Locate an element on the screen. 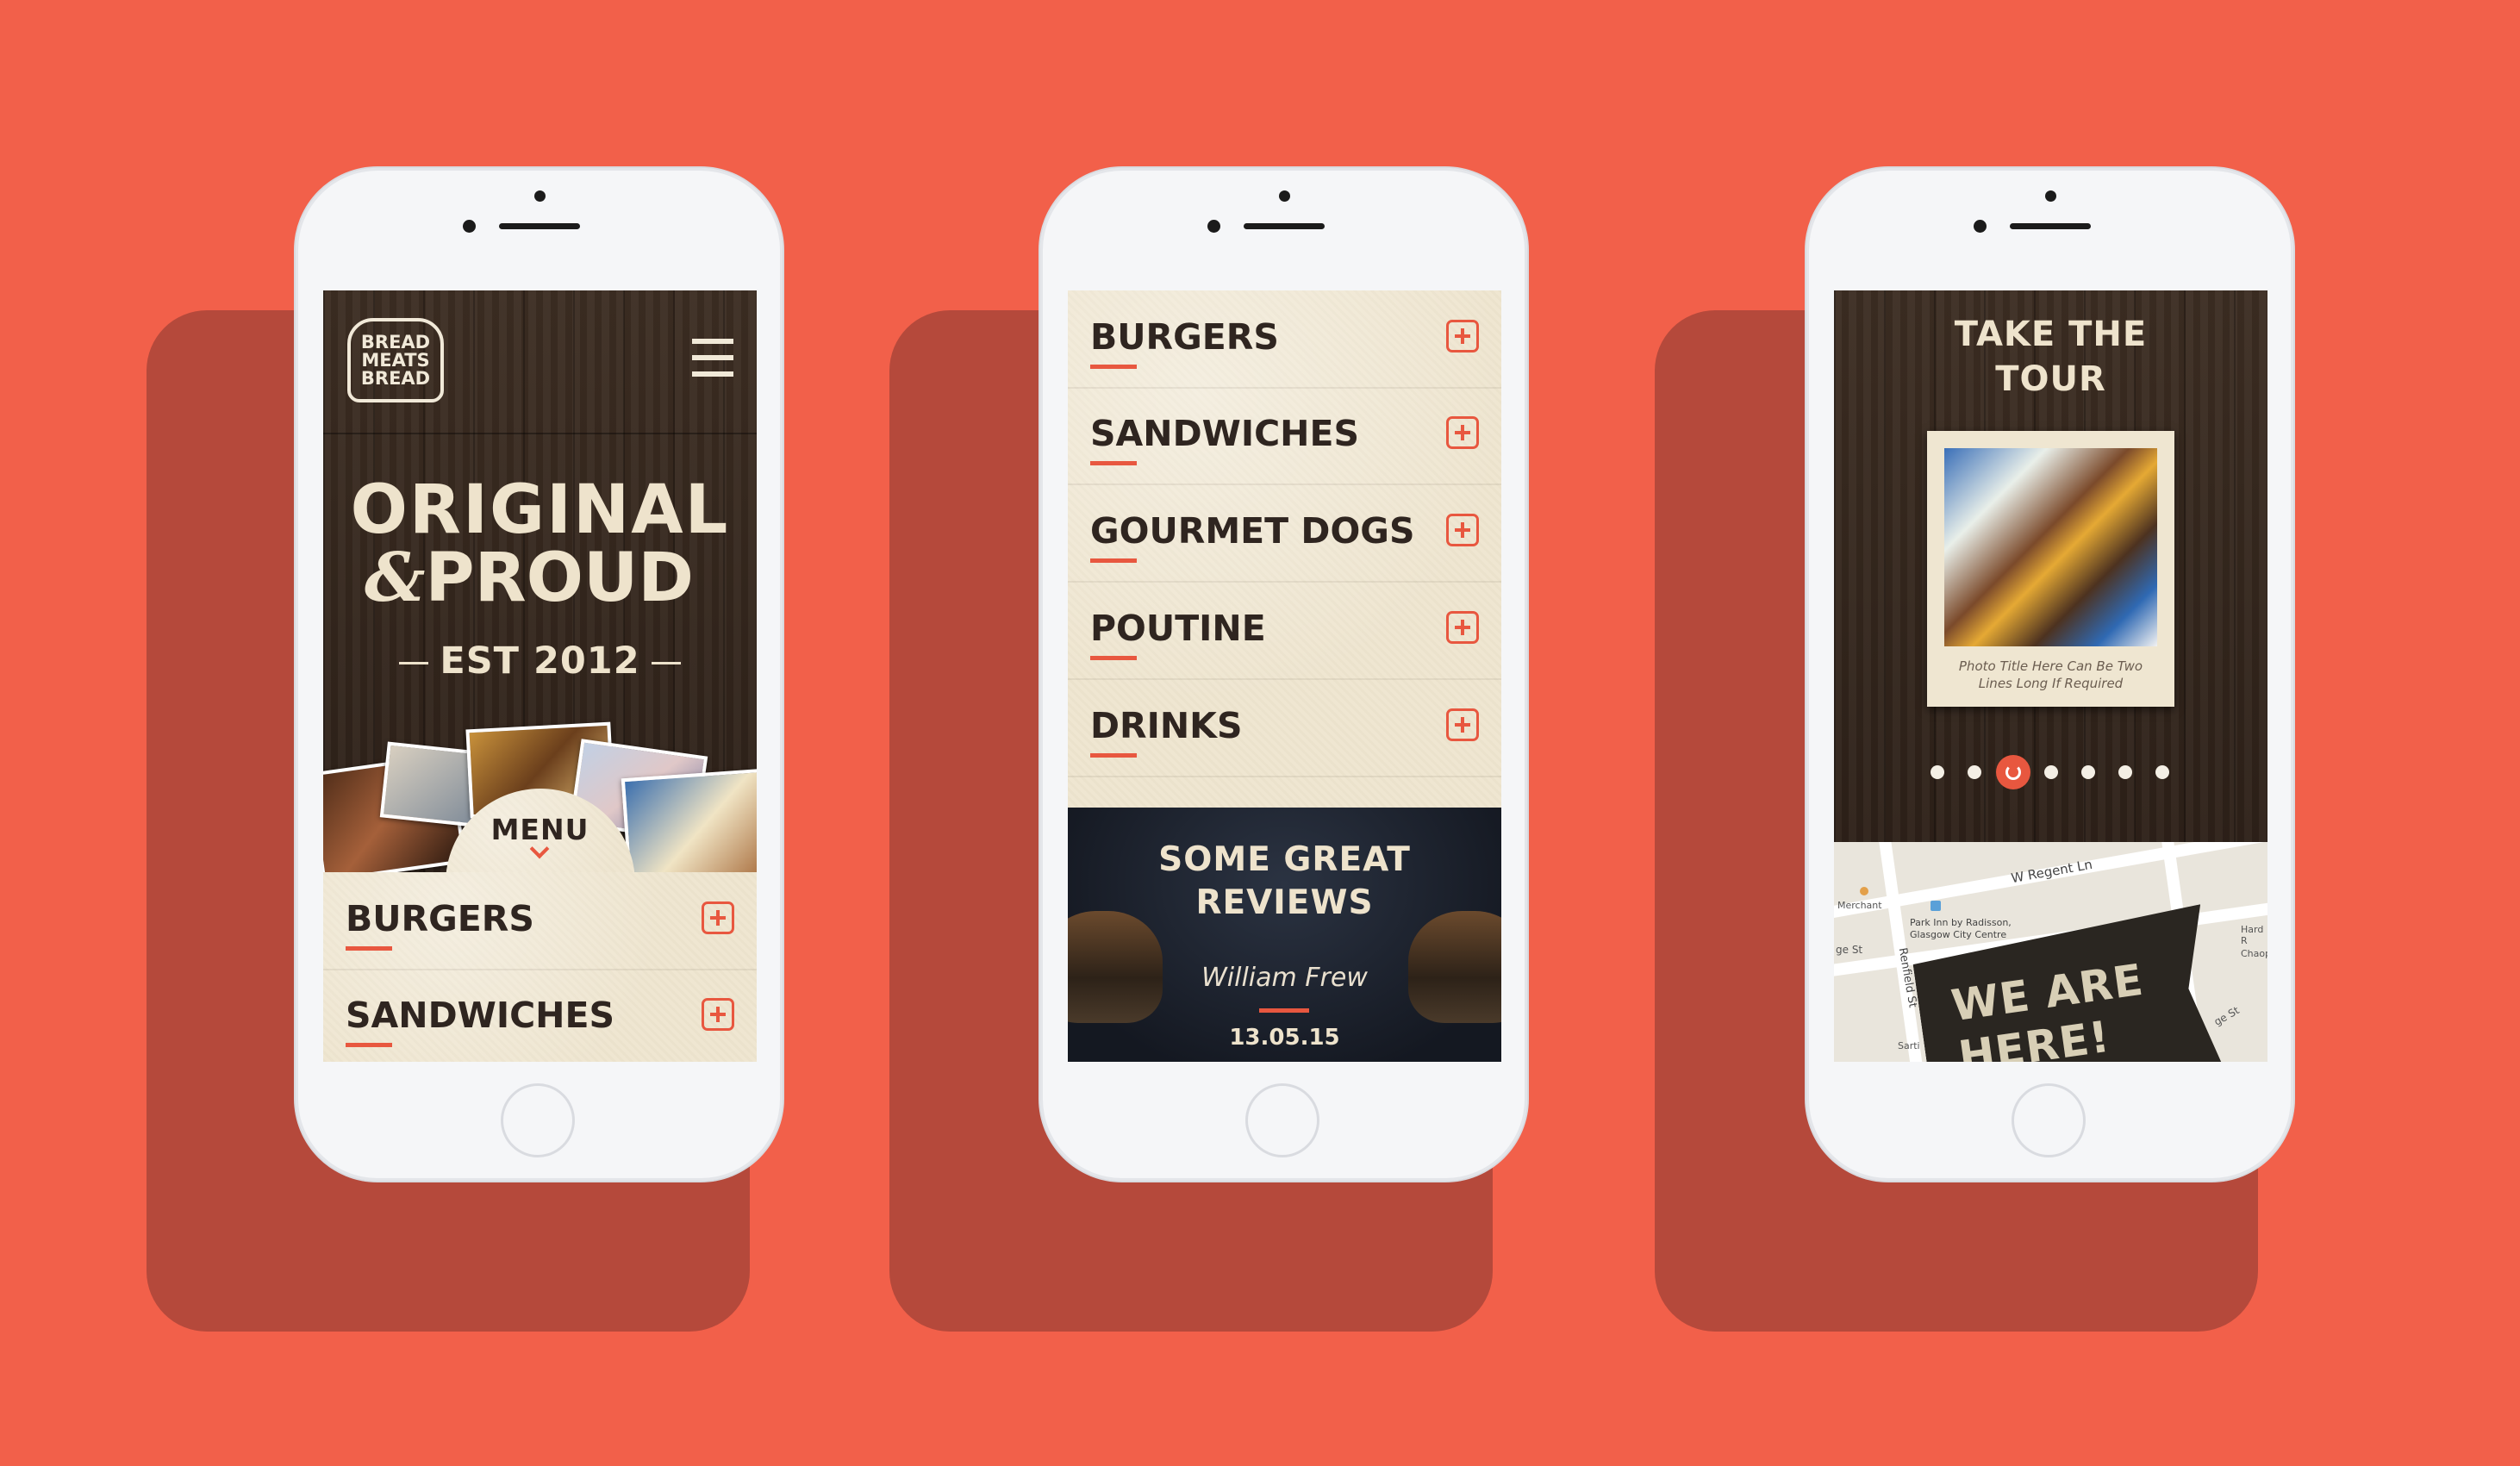 The width and height of the screenshot is (2520, 1466). menu-item-label: POUTINE is located at coordinates (1178, 628).